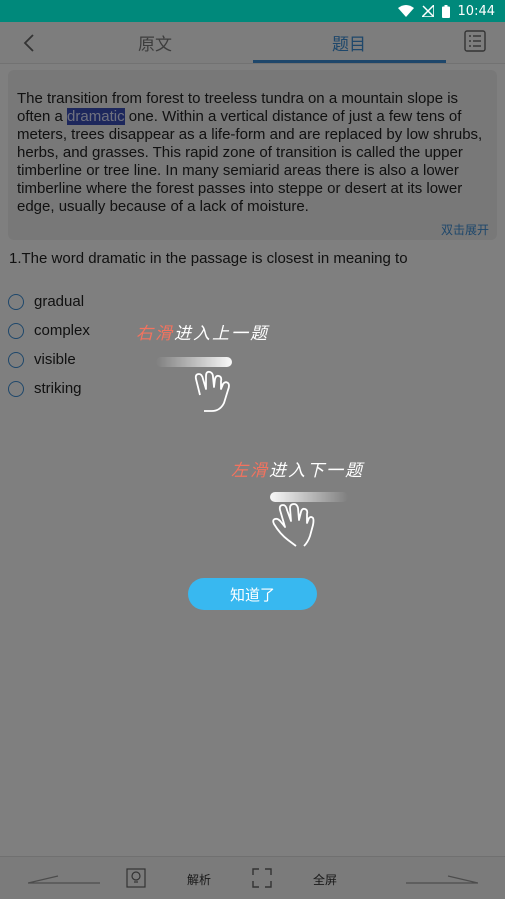 The width and height of the screenshot is (505, 899). Describe the element at coordinates (221, 334) in the screenshot. I see `hint-text: 进入上一题` at that location.